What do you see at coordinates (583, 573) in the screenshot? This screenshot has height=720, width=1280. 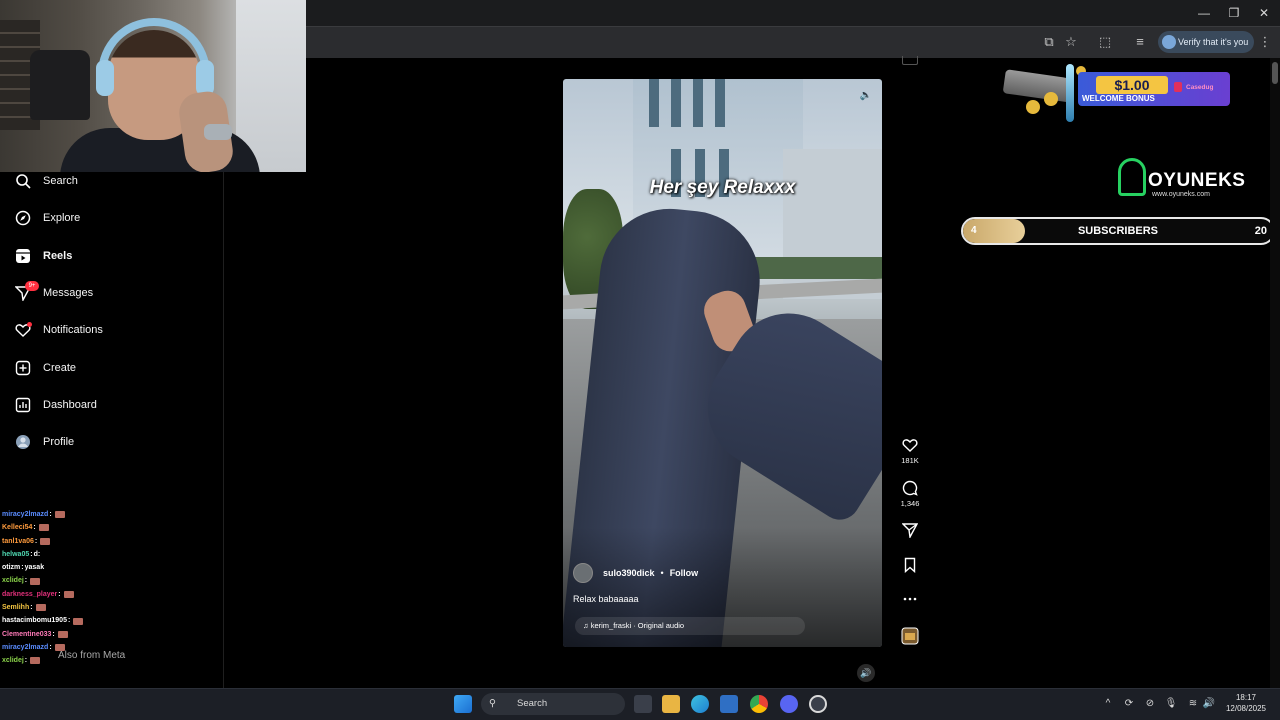 I see `author-avatar` at bounding box center [583, 573].